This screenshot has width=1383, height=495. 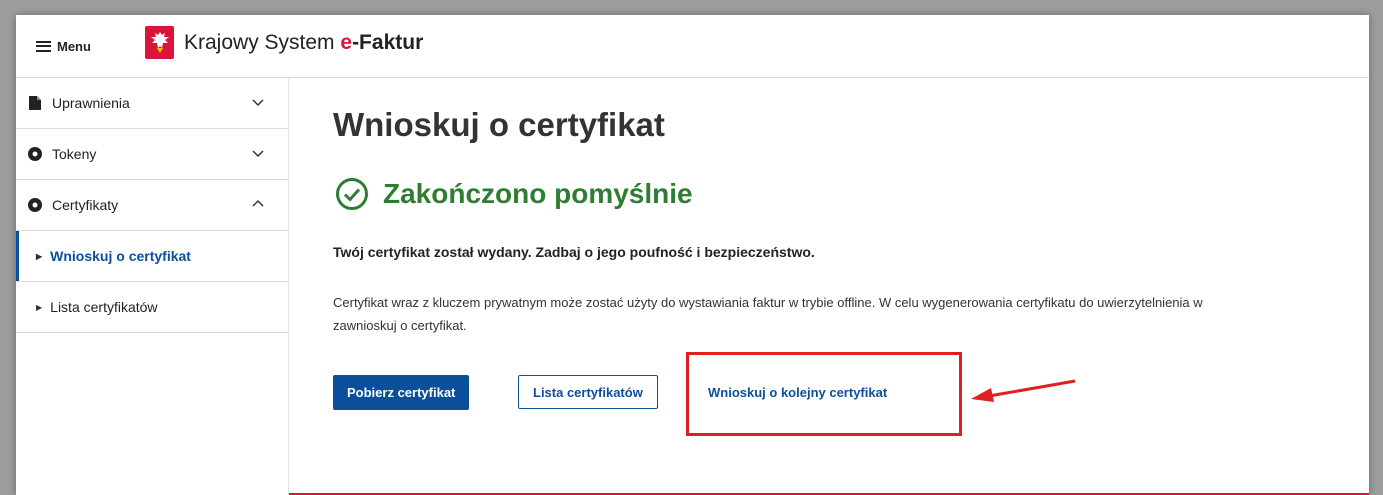 What do you see at coordinates (43, 46) in the screenshot?
I see `hamburger-icon` at bounding box center [43, 46].